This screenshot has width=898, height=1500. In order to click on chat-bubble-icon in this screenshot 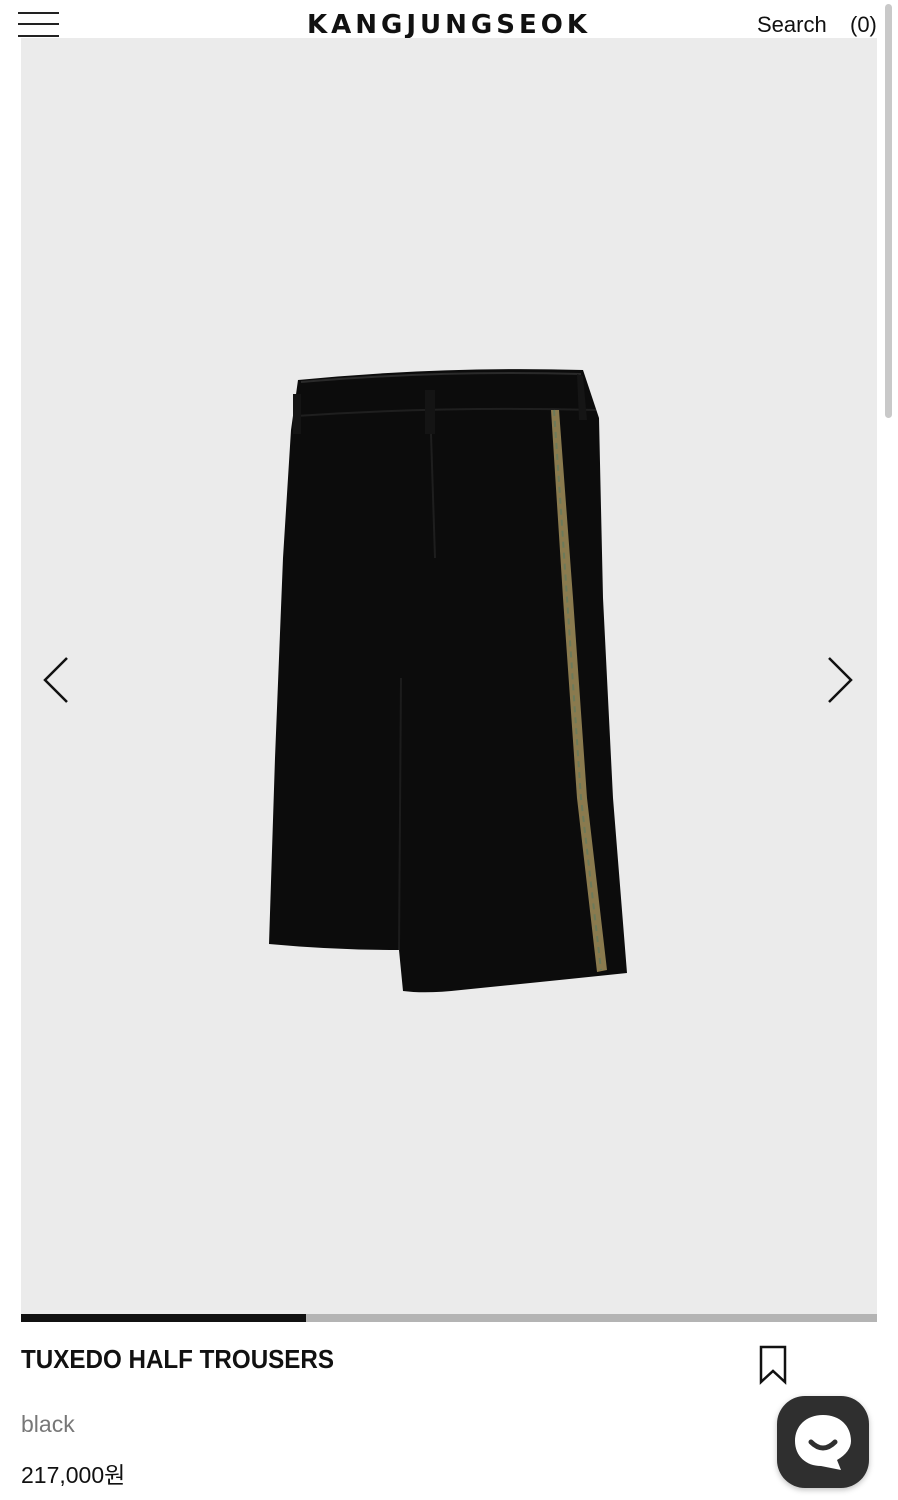, I will do `click(823, 1442)`.